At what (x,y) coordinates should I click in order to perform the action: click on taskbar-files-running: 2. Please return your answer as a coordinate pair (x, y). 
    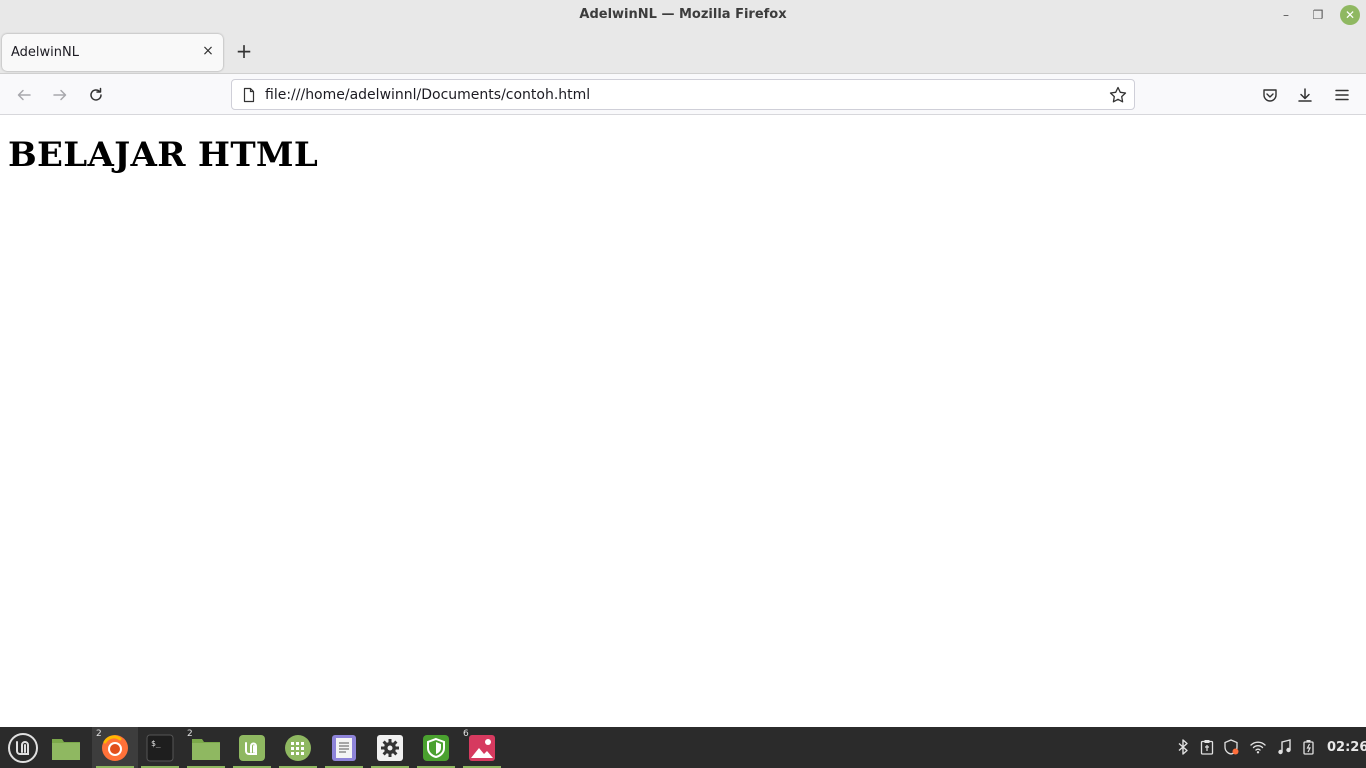
    Looking at the image, I should click on (206, 747).